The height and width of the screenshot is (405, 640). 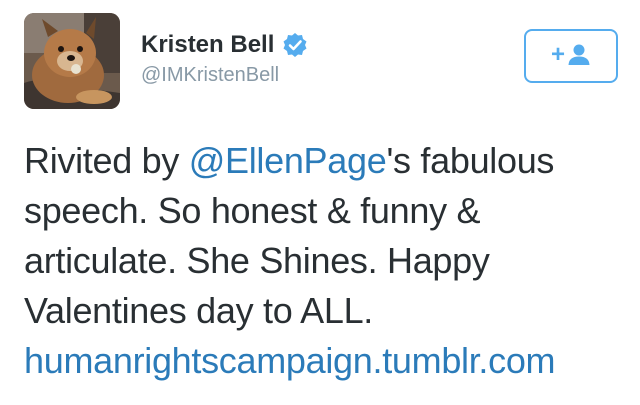 What do you see at coordinates (295, 45) in the screenshot?
I see `verified-badge-icon` at bounding box center [295, 45].